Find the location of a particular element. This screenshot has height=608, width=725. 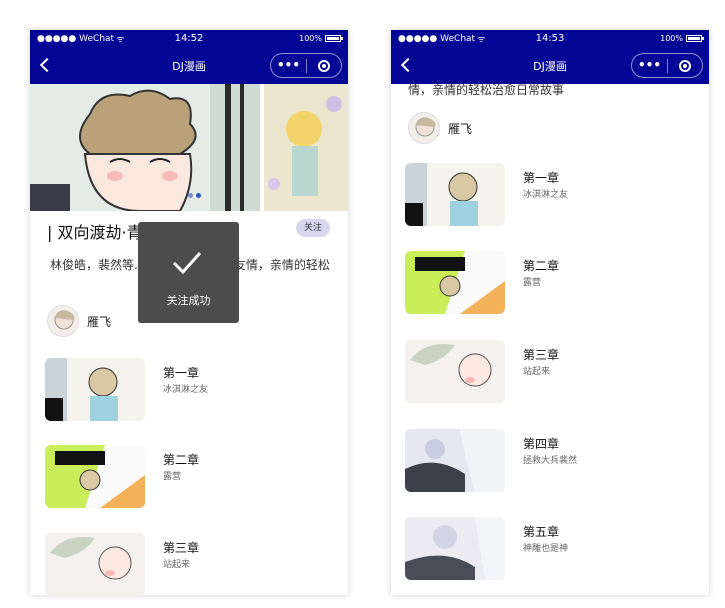

list-item: 第四章 拯救大兵裴然 is located at coordinates (550, 461).